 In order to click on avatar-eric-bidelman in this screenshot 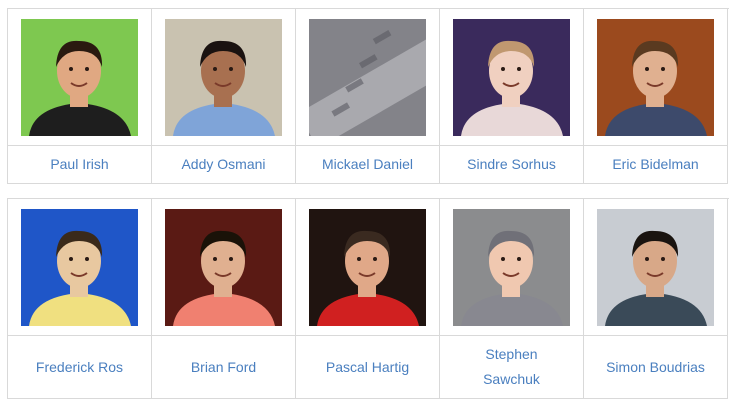, I will do `click(655, 77)`.